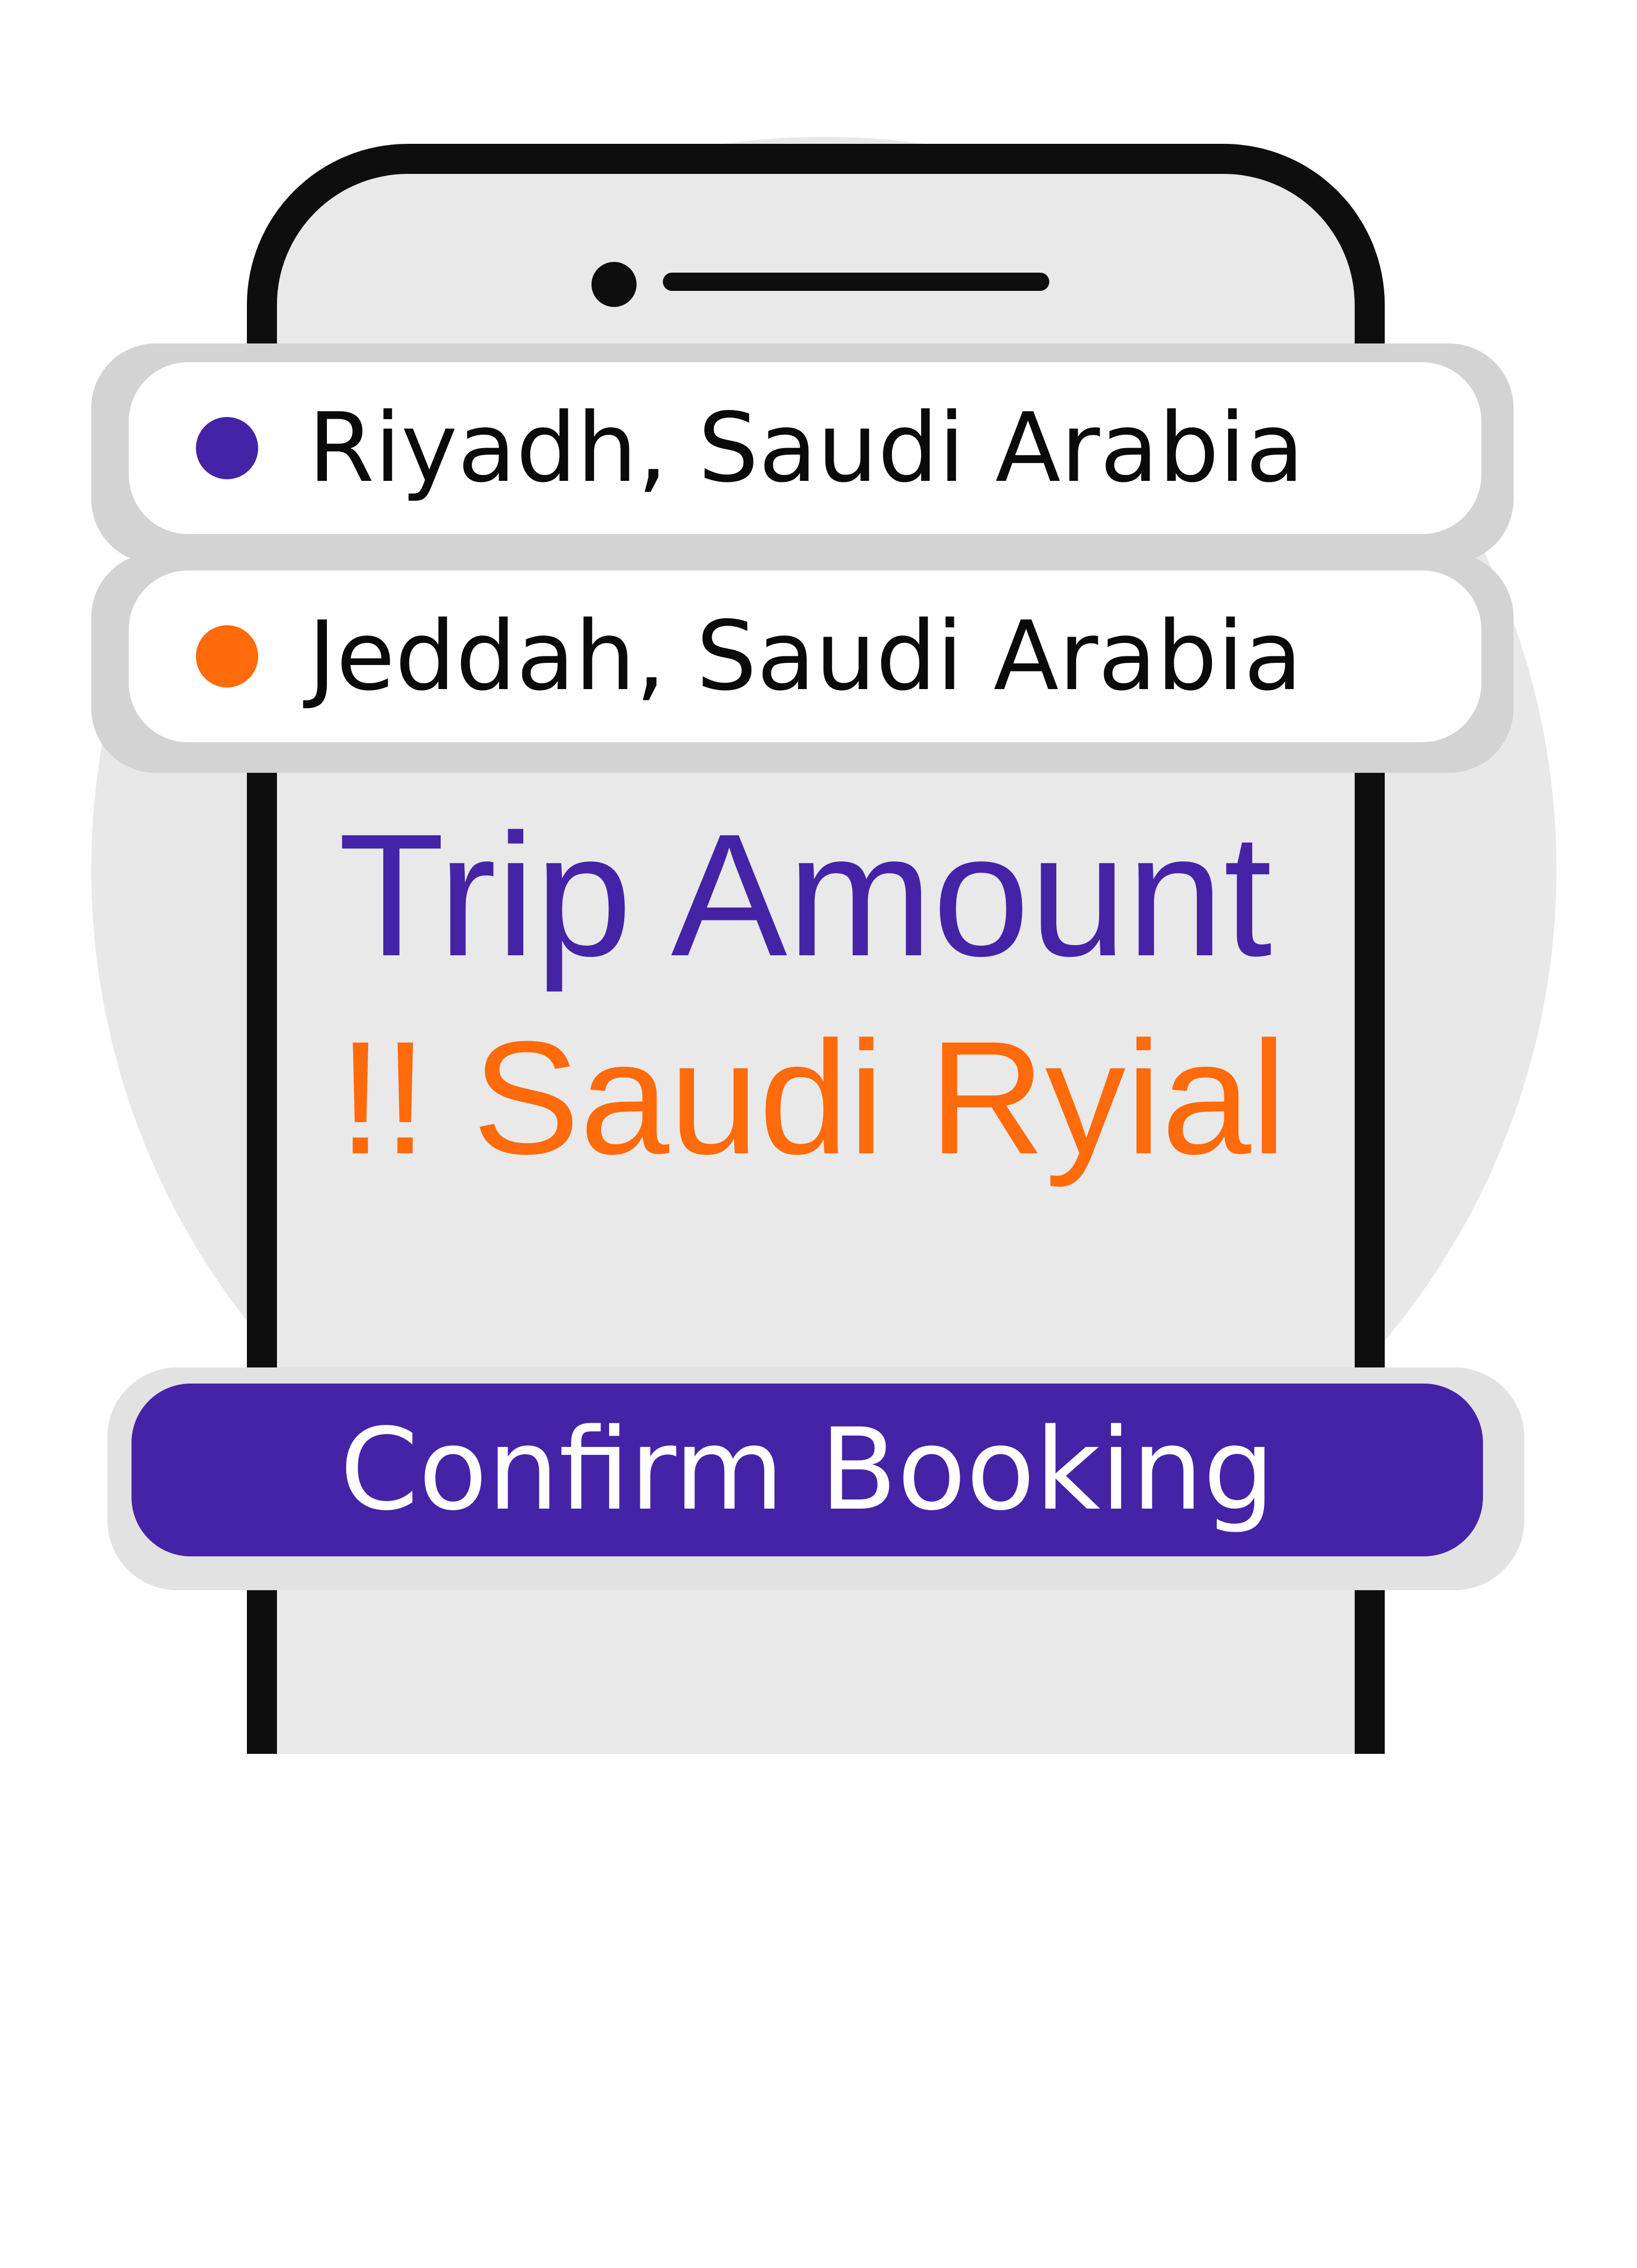 This screenshot has width=1637, height=2268. Describe the element at coordinates (807, 1470) in the screenshot. I see `confirm-booking-button: Confirm Booking` at that location.